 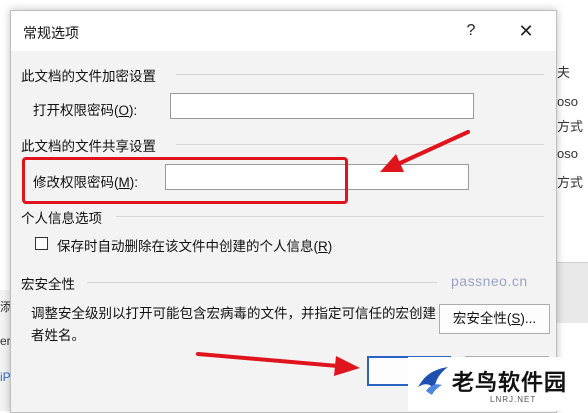 What do you see at coordinates (51, 33) in the screenshot?
I see `dialog-title: 常规选项` at bounding box center [51, 33].